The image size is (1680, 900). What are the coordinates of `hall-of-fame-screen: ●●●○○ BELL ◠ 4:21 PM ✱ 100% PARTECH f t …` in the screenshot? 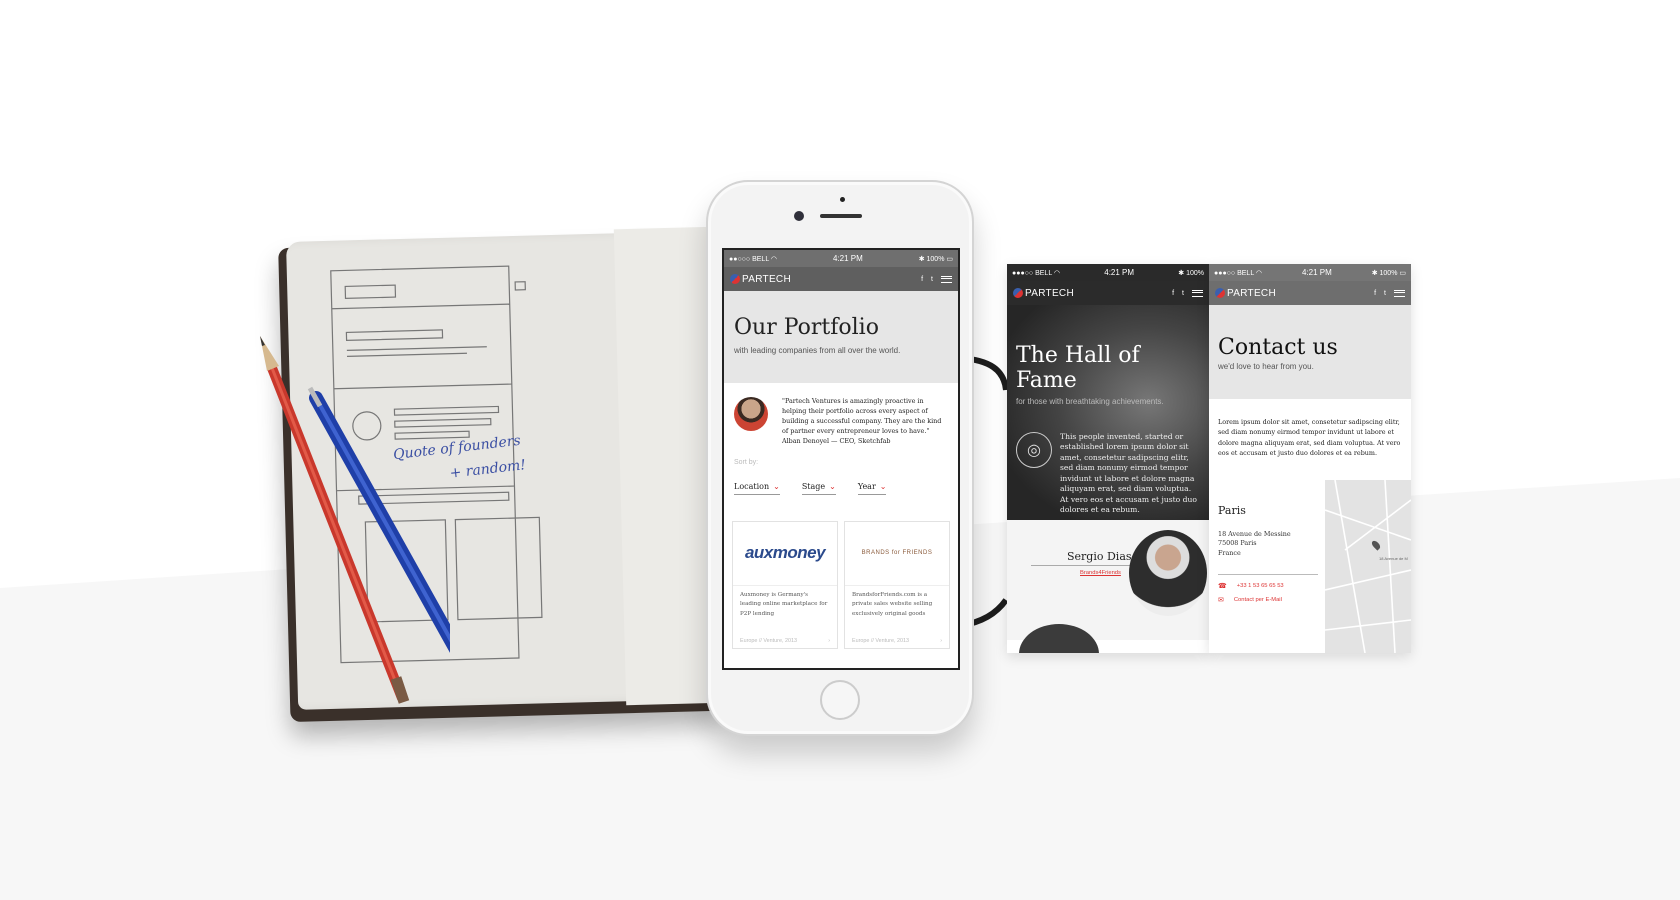 It's located at (1108, 458).